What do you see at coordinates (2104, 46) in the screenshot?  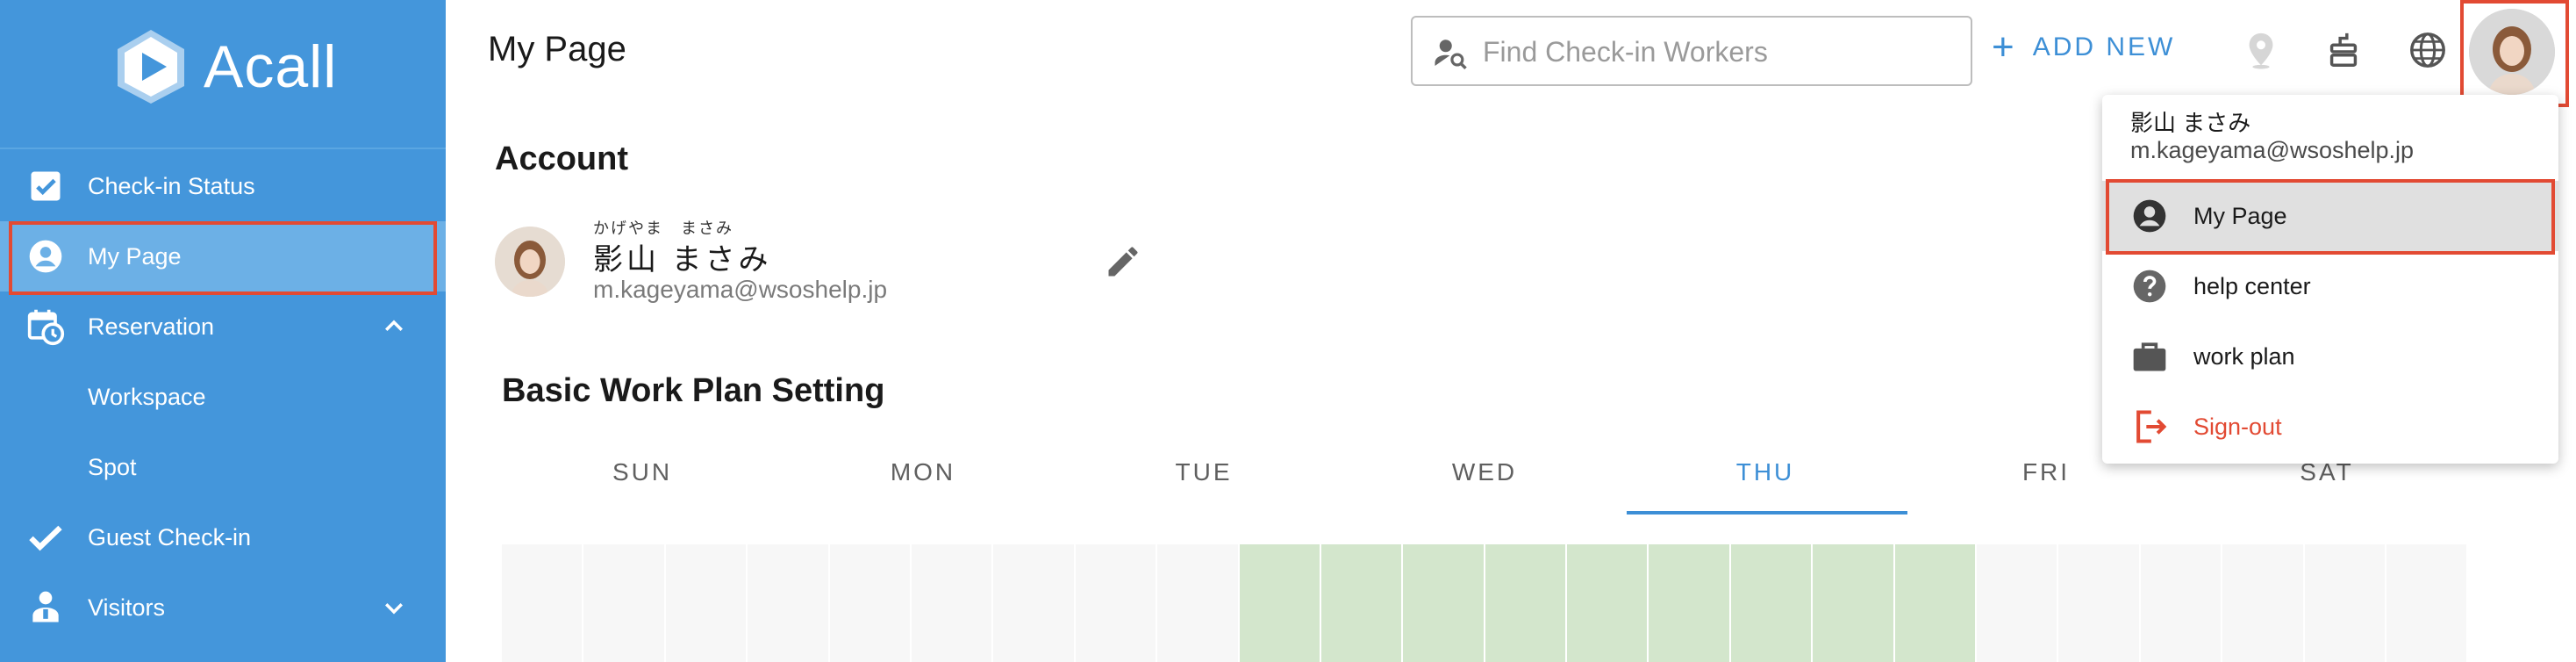 I see `add-new-label: ADD NEW` at bounding box center [2104, 46].